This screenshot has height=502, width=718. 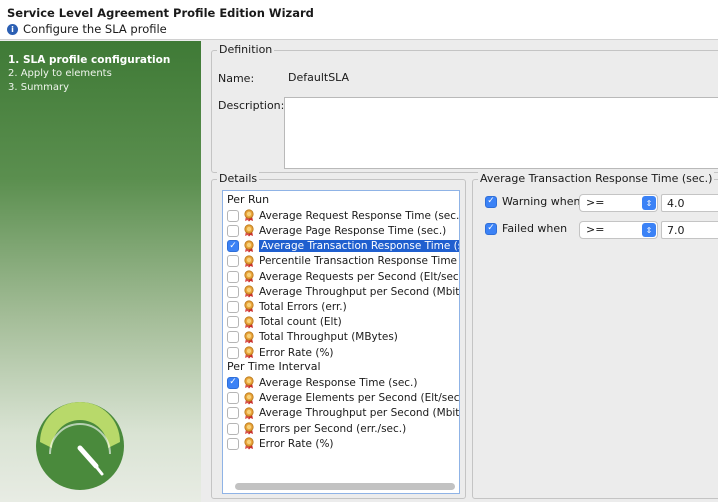 I want to click on list-item: Errors per Second (err./sec.), so click(x=316, y=428).